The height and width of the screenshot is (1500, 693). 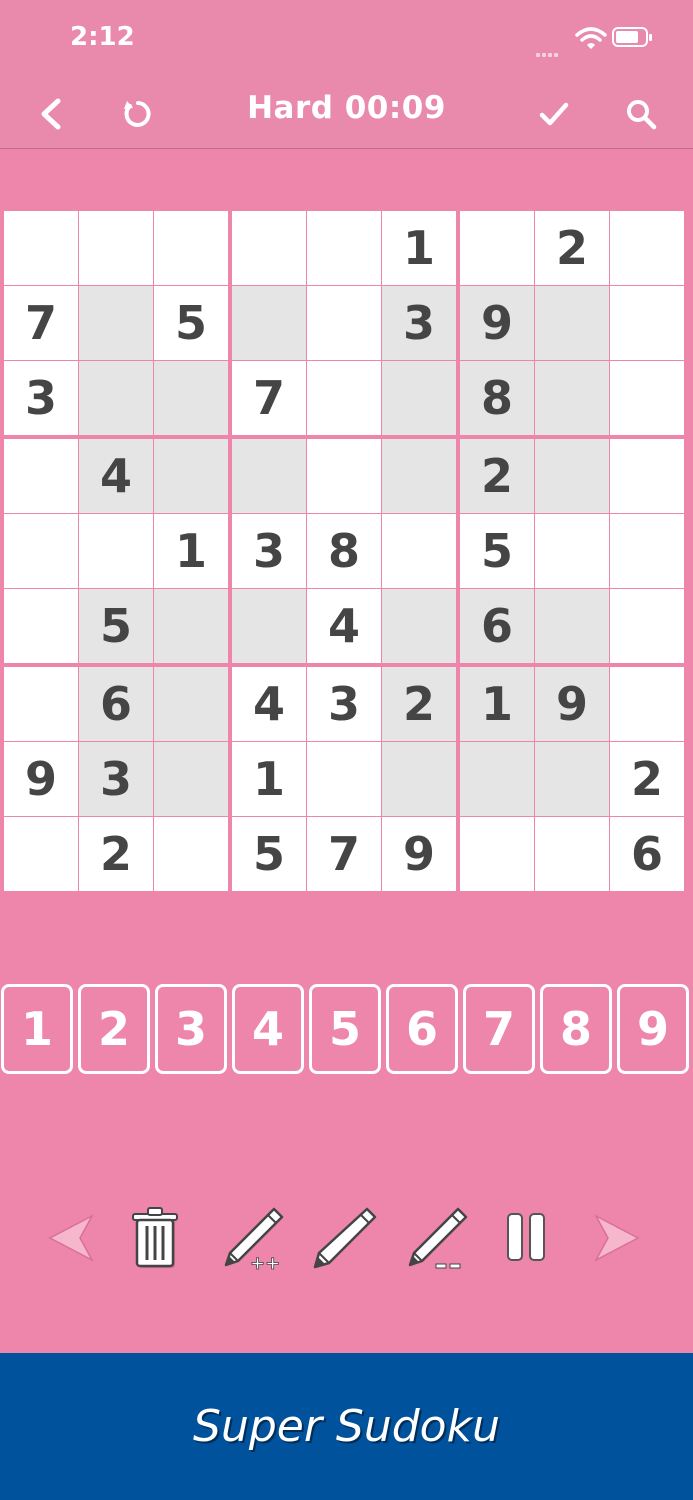 What do you see at coordinates (641, 114) in the screenshot?
I see `search-button` at bounding box center [641, 114].